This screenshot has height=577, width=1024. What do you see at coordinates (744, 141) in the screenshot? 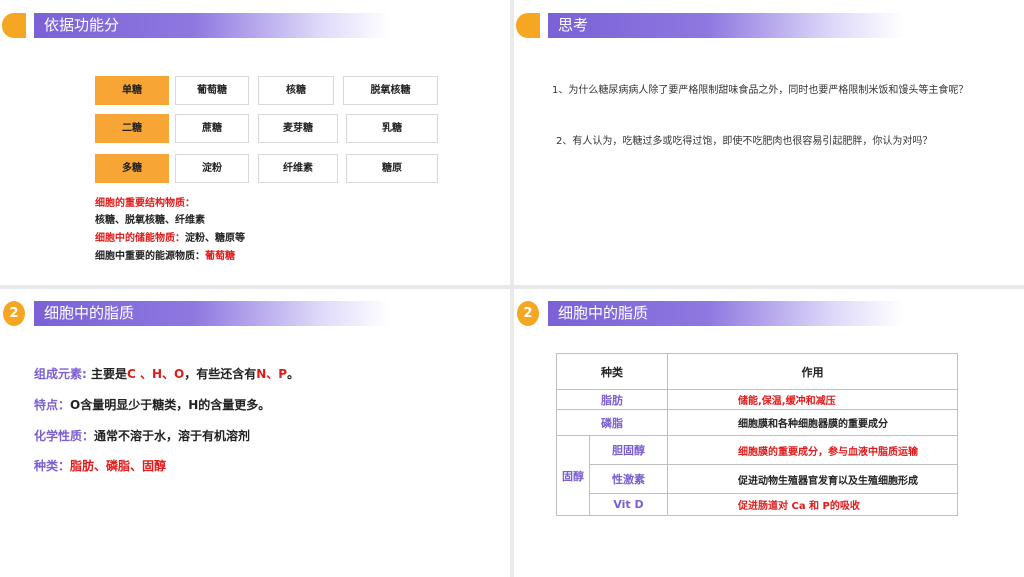
I see `question-2: 2、有人认为，吃糖过多或吃得过饱，即使不吃肥肉也很容易引起肥胖，你认为对吗？` at bounding box center [744, 141].